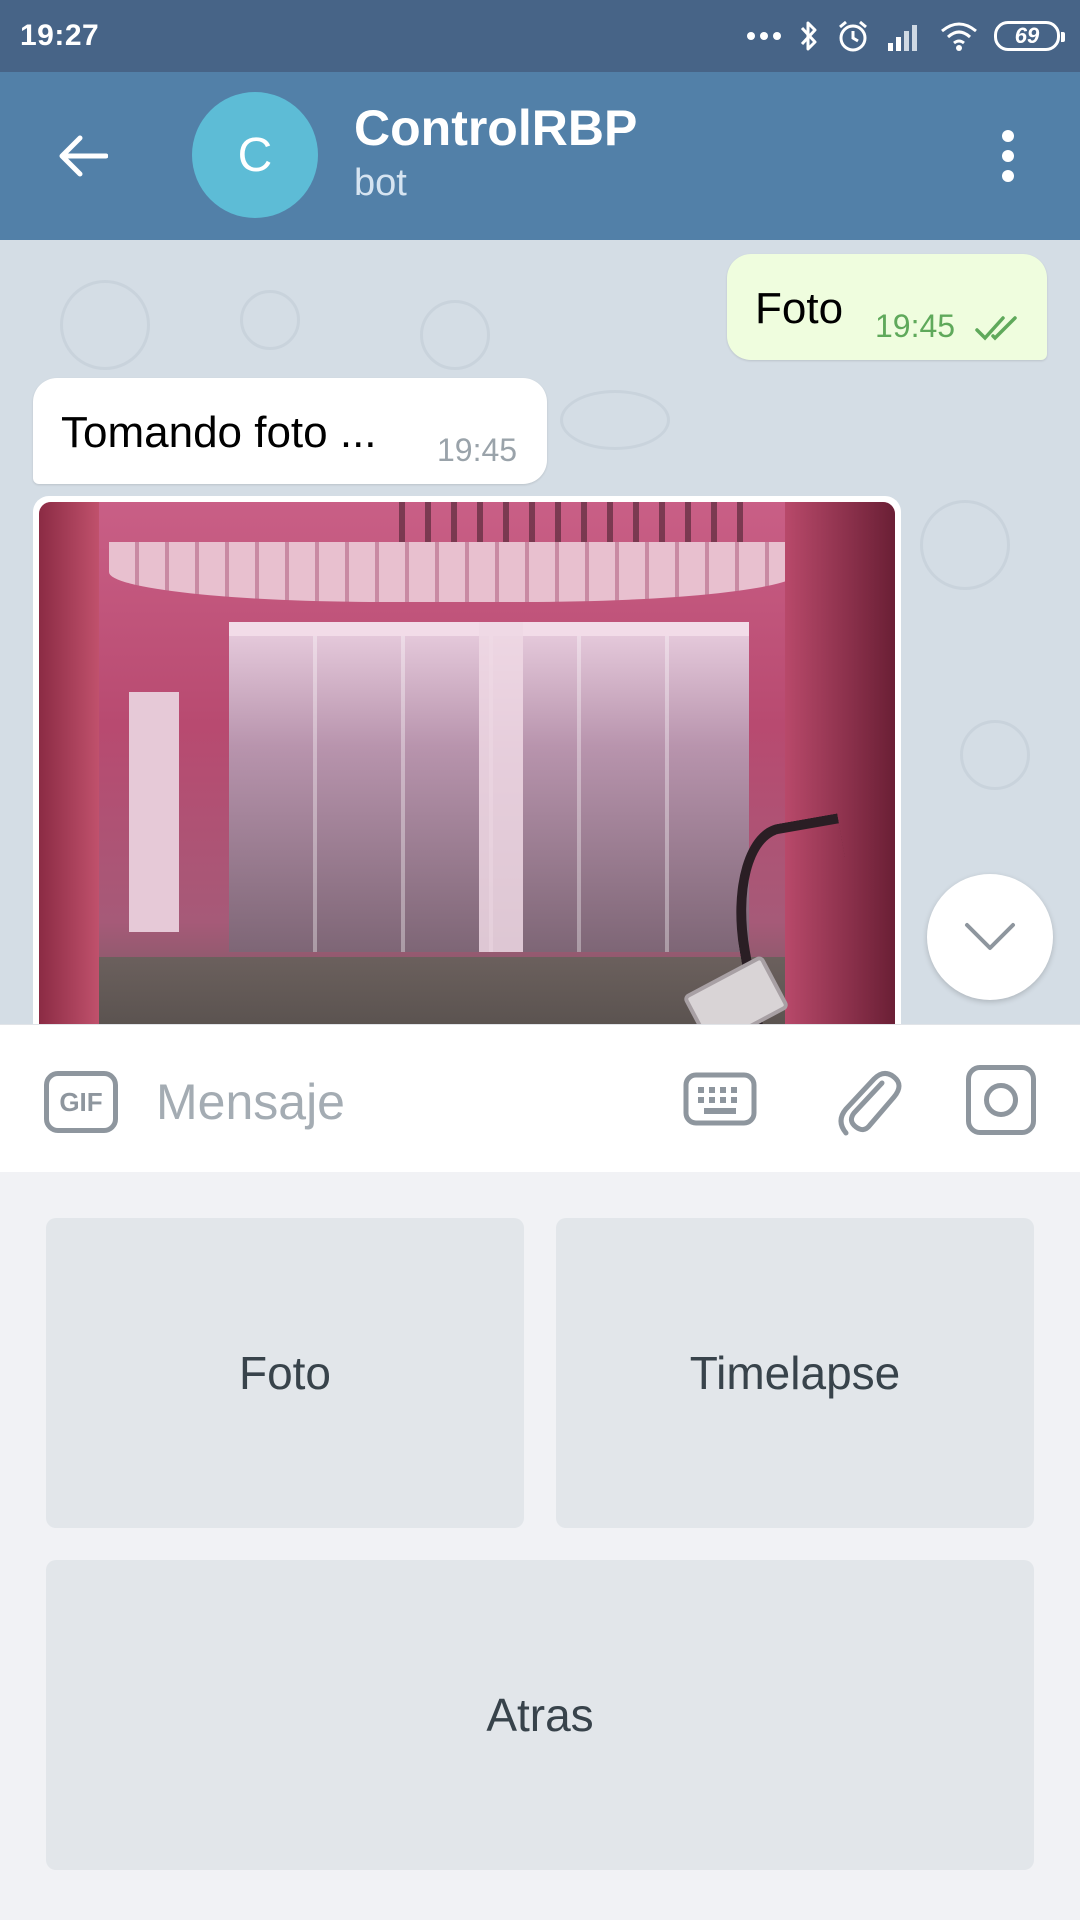 This screenshot has width=1080, height=1920. I want to click on keyboard-button-foto: Foto, so click(285, 1373).